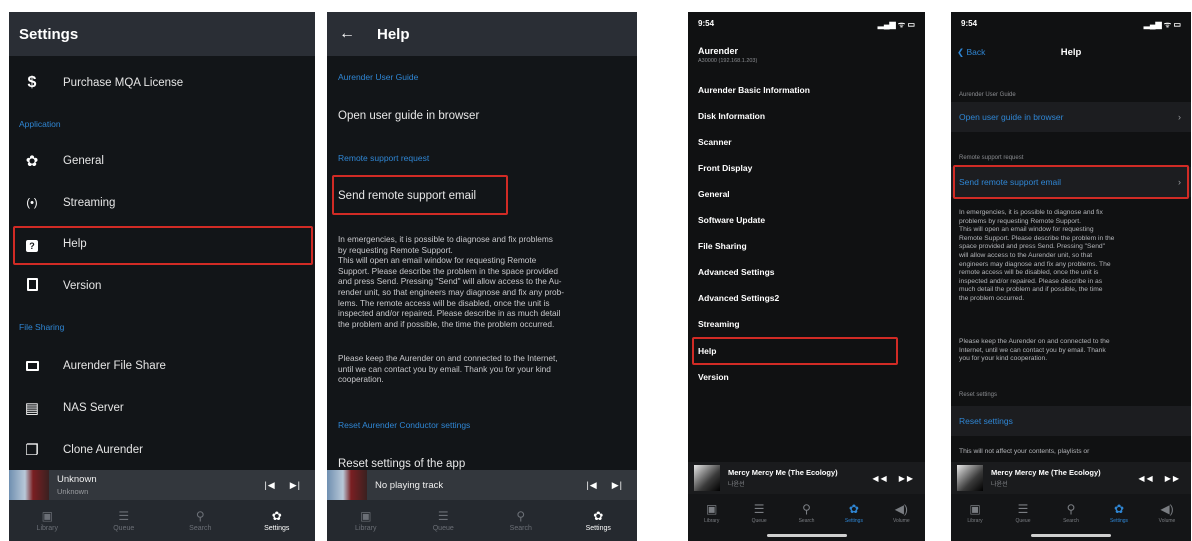 The height and width of the screenshot is (541, 1192). Describe the element at coordinates (162, 450) in the screenshot. I see `clone-aurender-item: ❐ Clone Aurender` at that location.